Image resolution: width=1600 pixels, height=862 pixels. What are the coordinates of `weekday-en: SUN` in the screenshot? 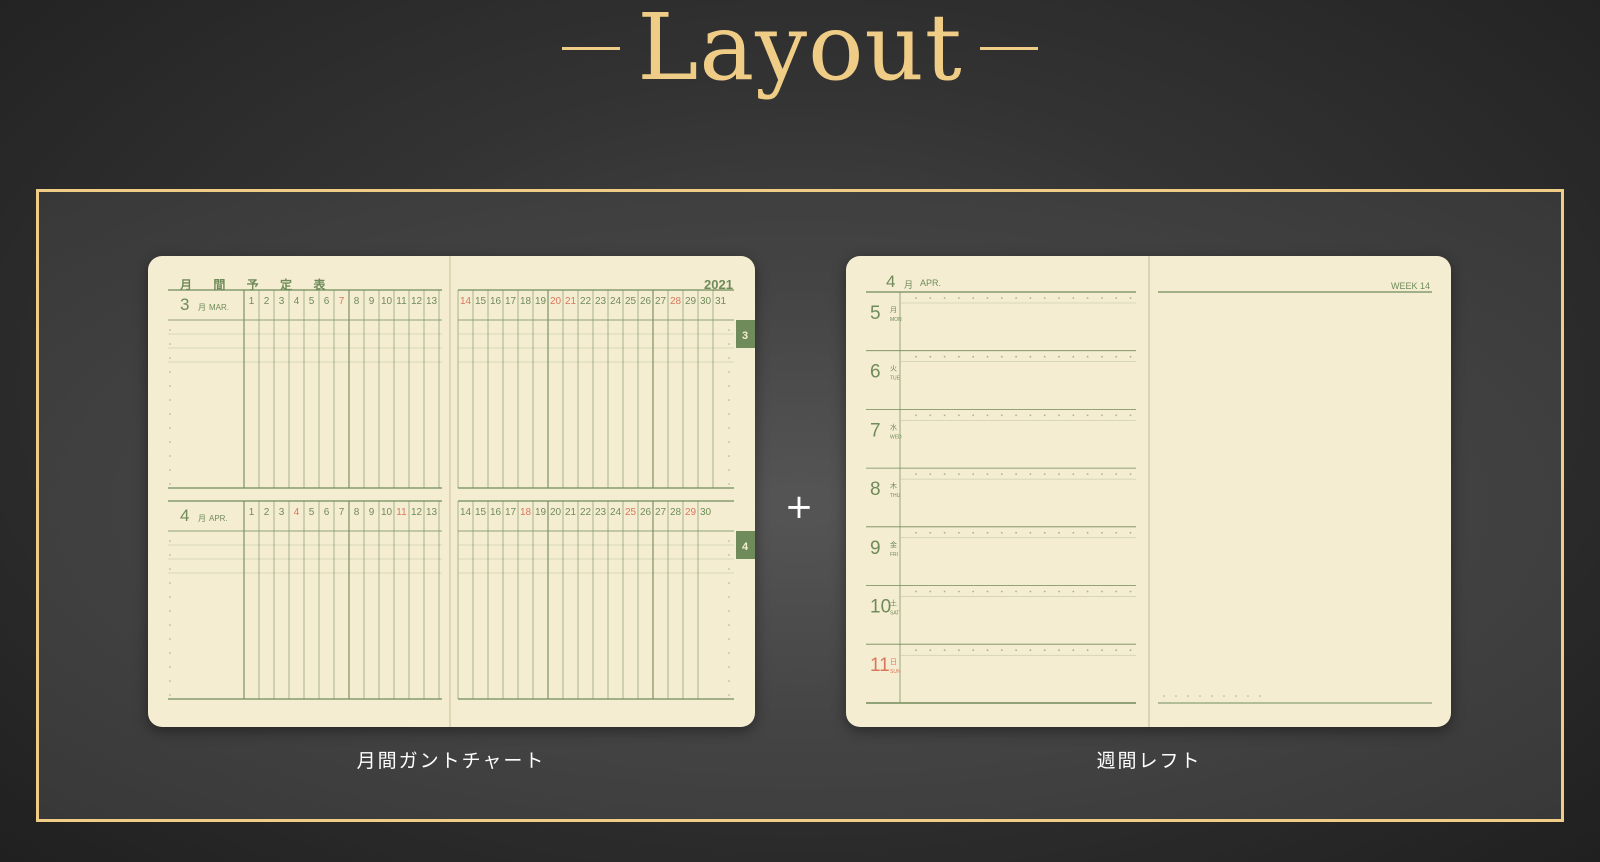 It's located at (895, 672).